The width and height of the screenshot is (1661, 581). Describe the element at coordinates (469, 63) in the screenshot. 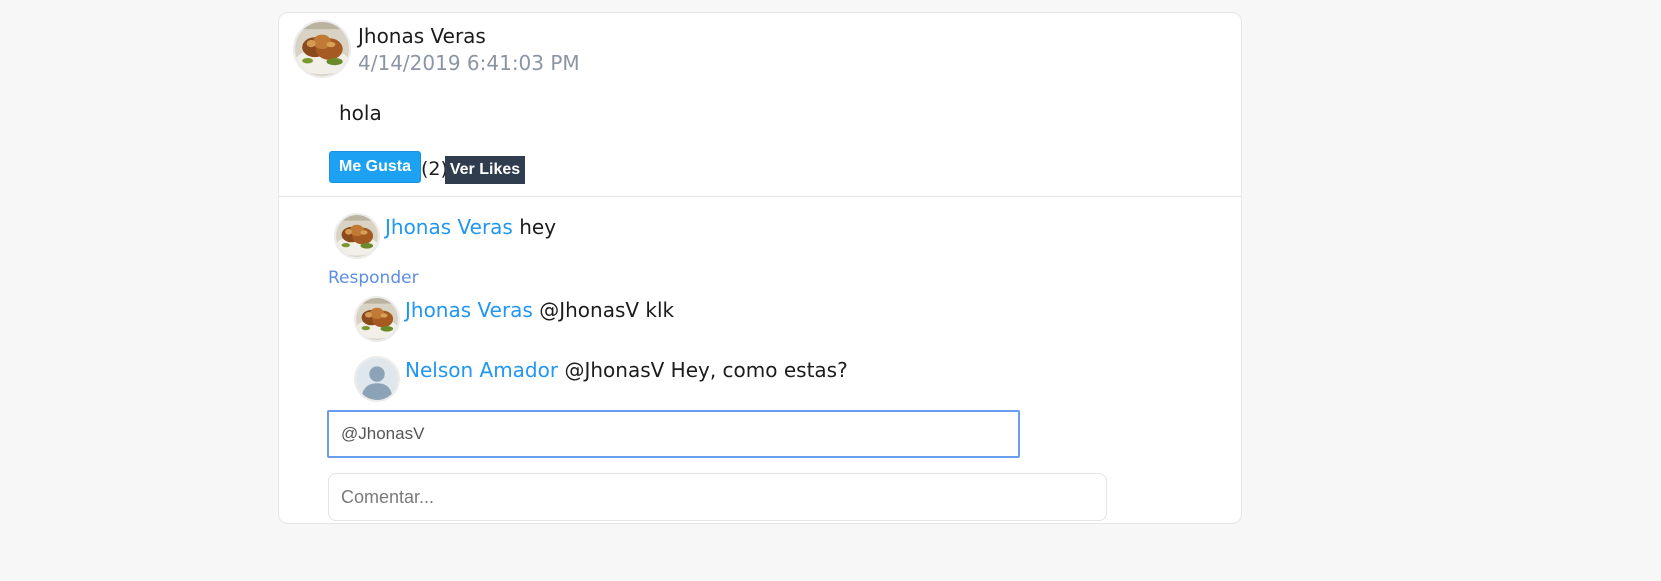

I see `post-timestamp: 4/14/2019 6:41:03 PM` at that location.